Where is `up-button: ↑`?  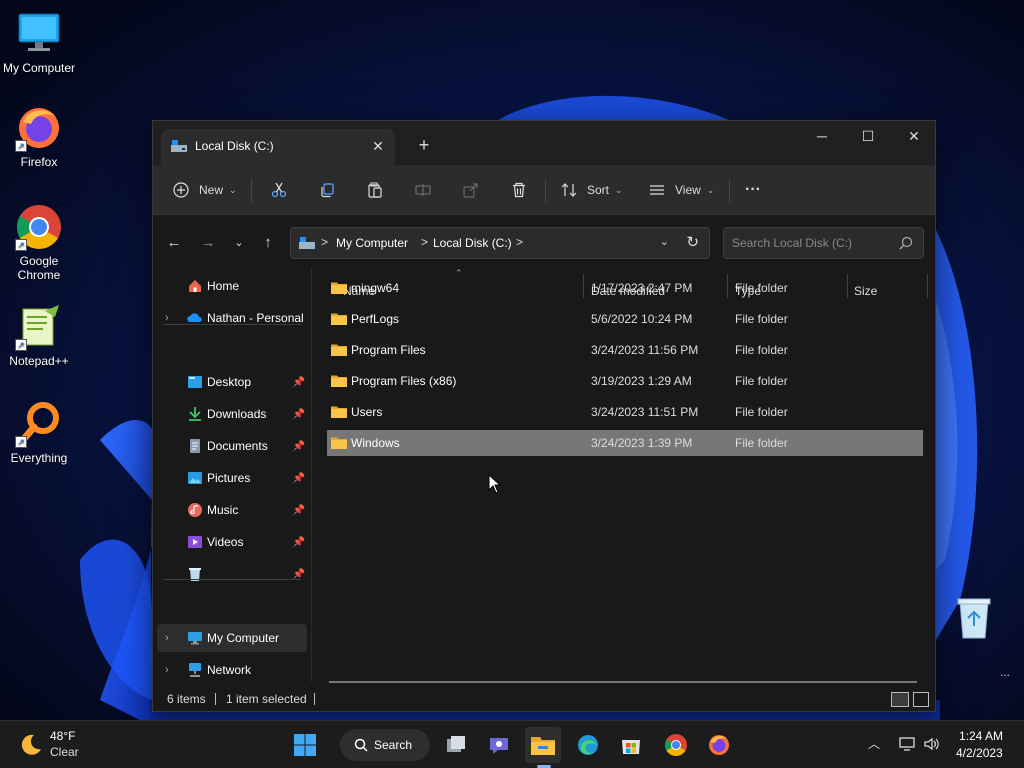
up-button: ↑ is located at coordinates (268, 243).